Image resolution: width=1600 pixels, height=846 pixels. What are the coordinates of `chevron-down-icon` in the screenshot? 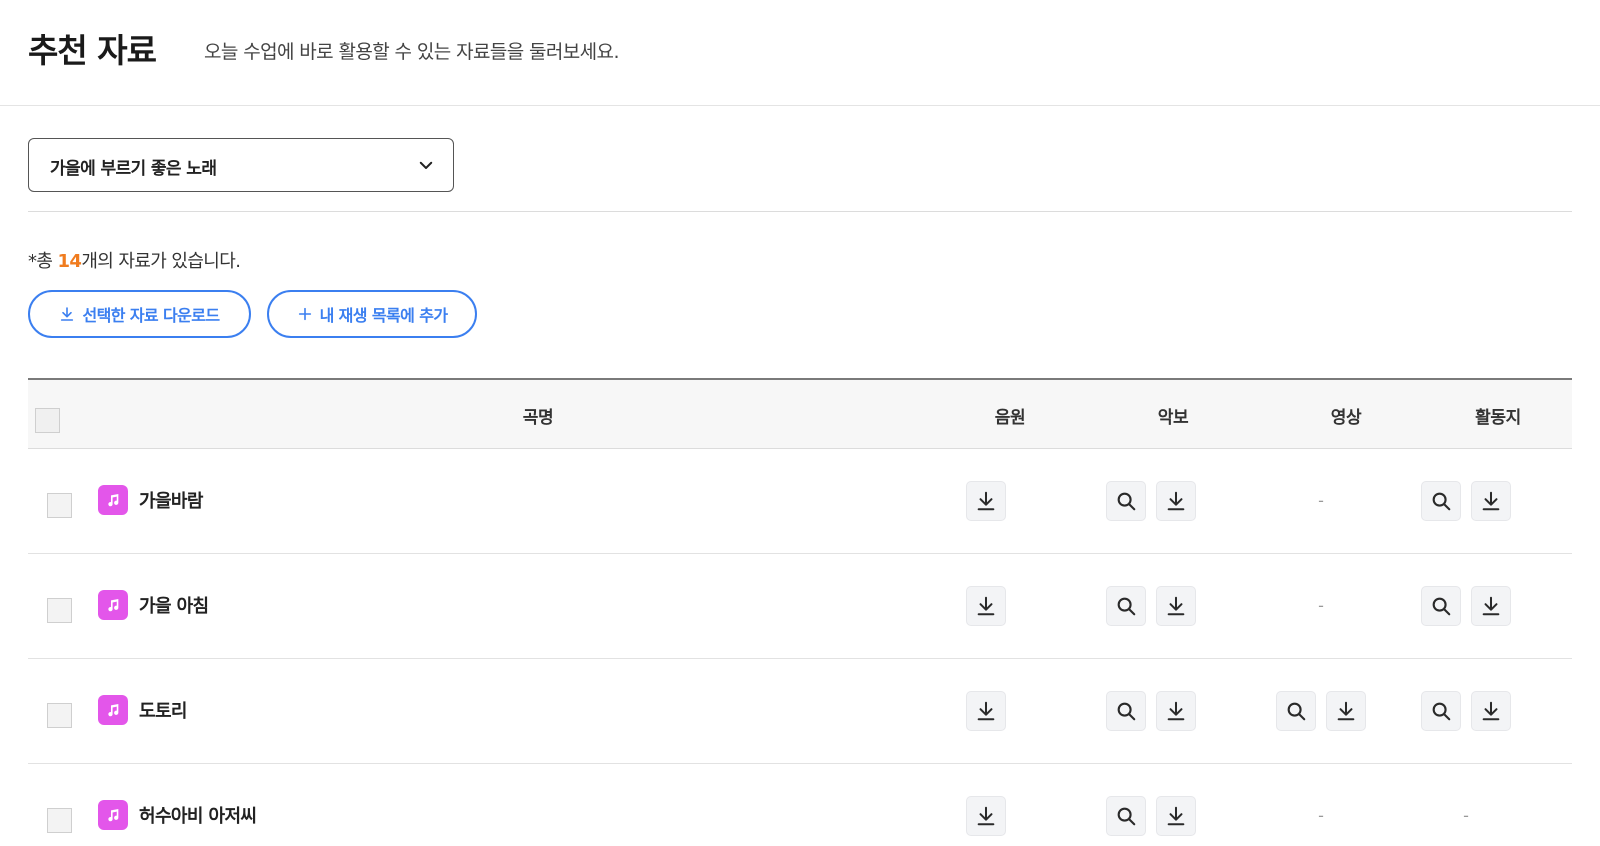 It's located at (426, 165).